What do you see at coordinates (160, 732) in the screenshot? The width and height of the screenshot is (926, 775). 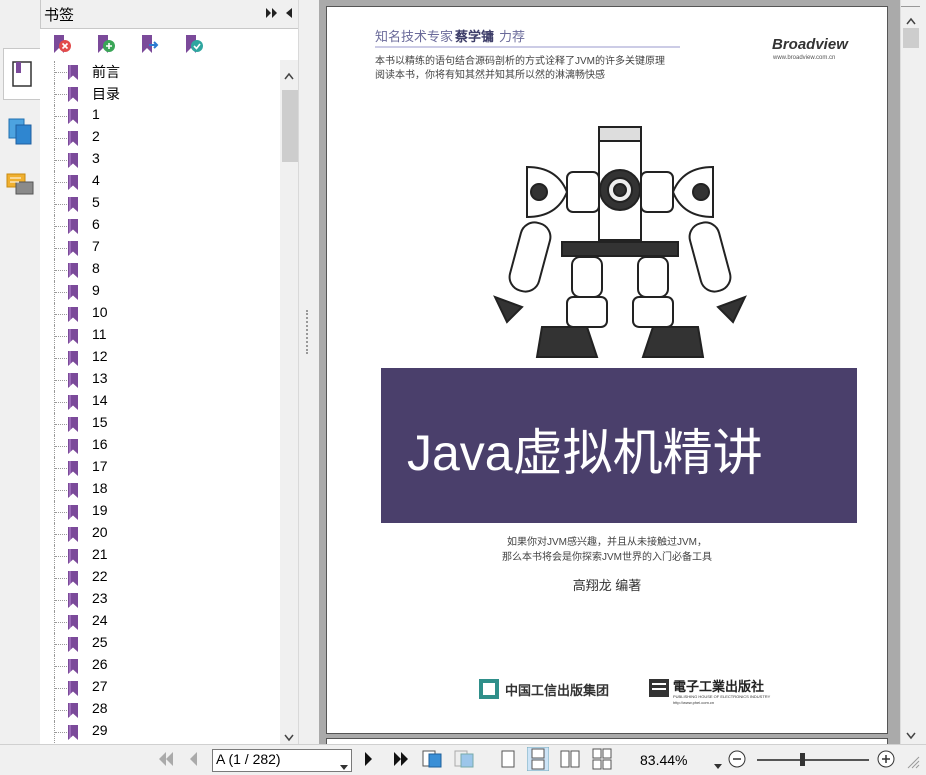 I see `bookmark-item: 29` at bounding box center [160, 732].